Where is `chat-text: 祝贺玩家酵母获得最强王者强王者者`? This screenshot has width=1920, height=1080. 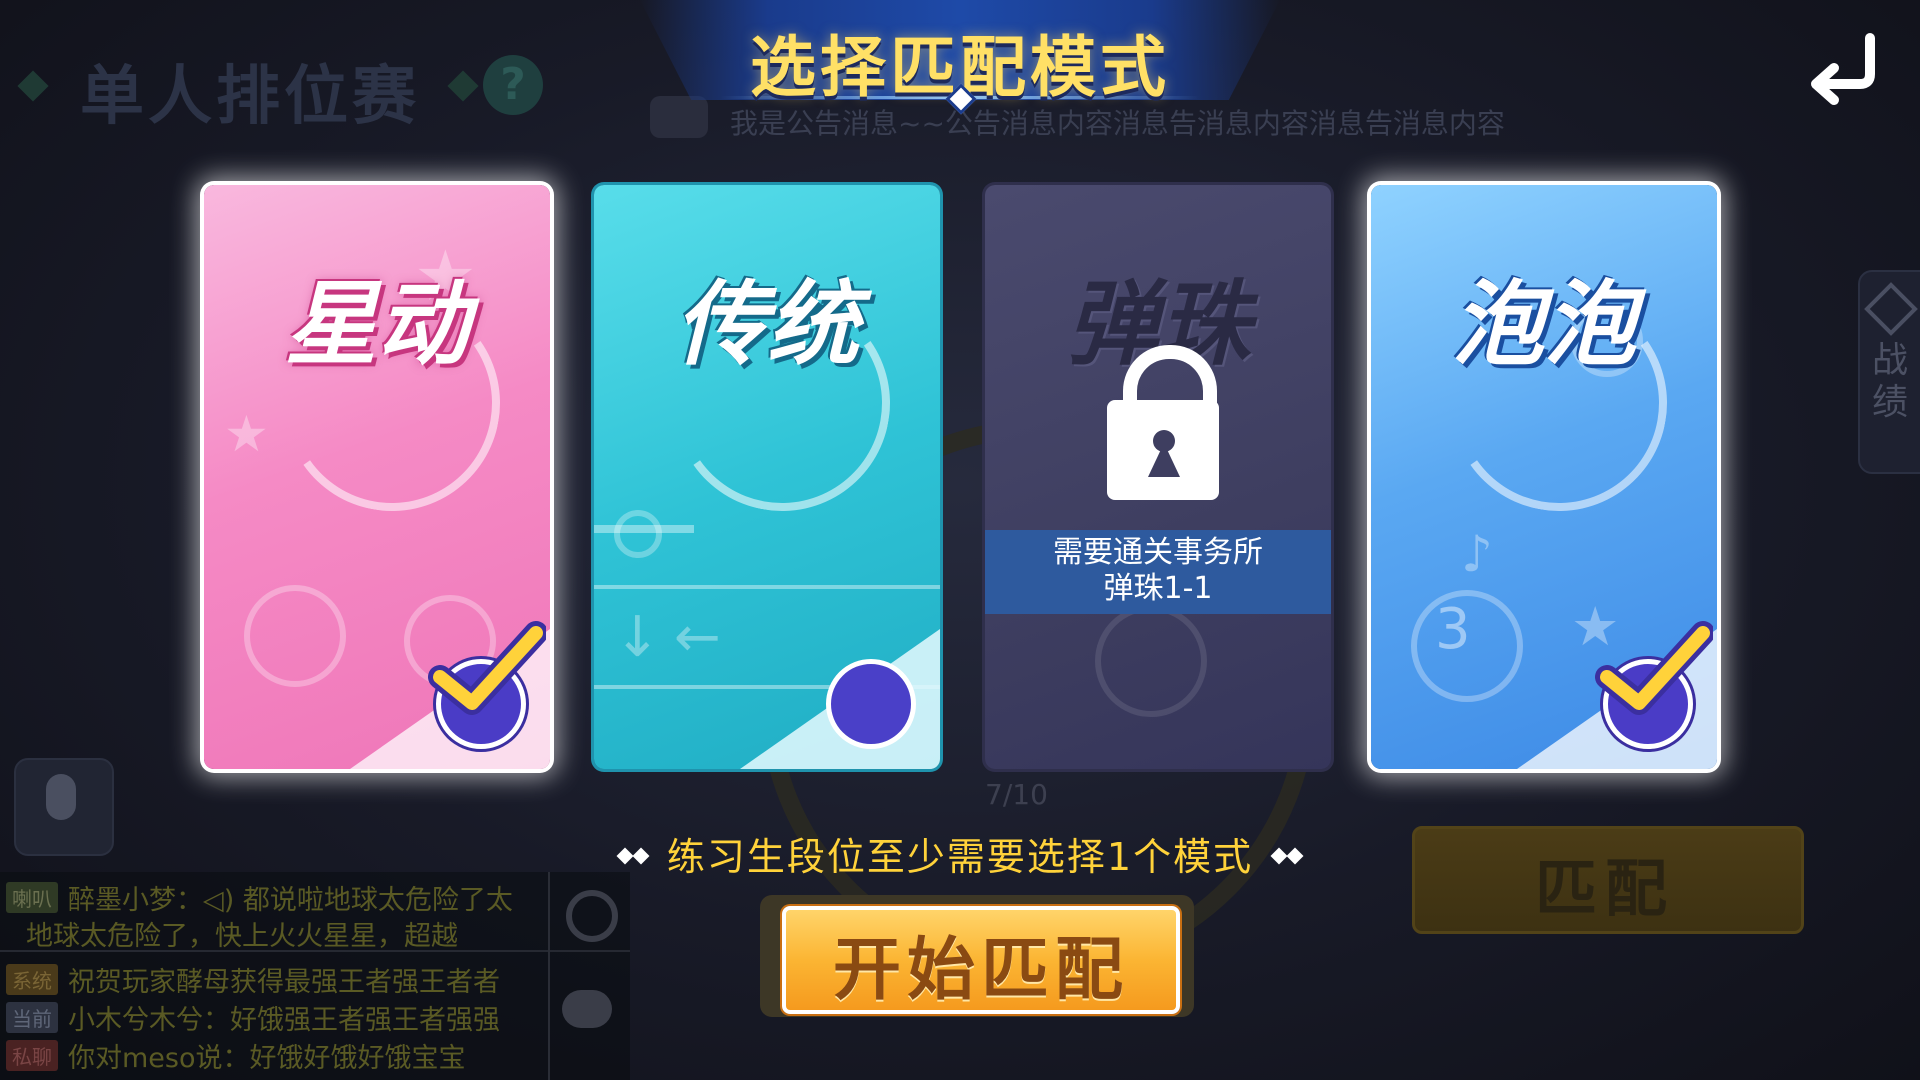
chat-text: 祝贺玩家酵母获得最强王者强王者者 is located at coordinates (284, 982).